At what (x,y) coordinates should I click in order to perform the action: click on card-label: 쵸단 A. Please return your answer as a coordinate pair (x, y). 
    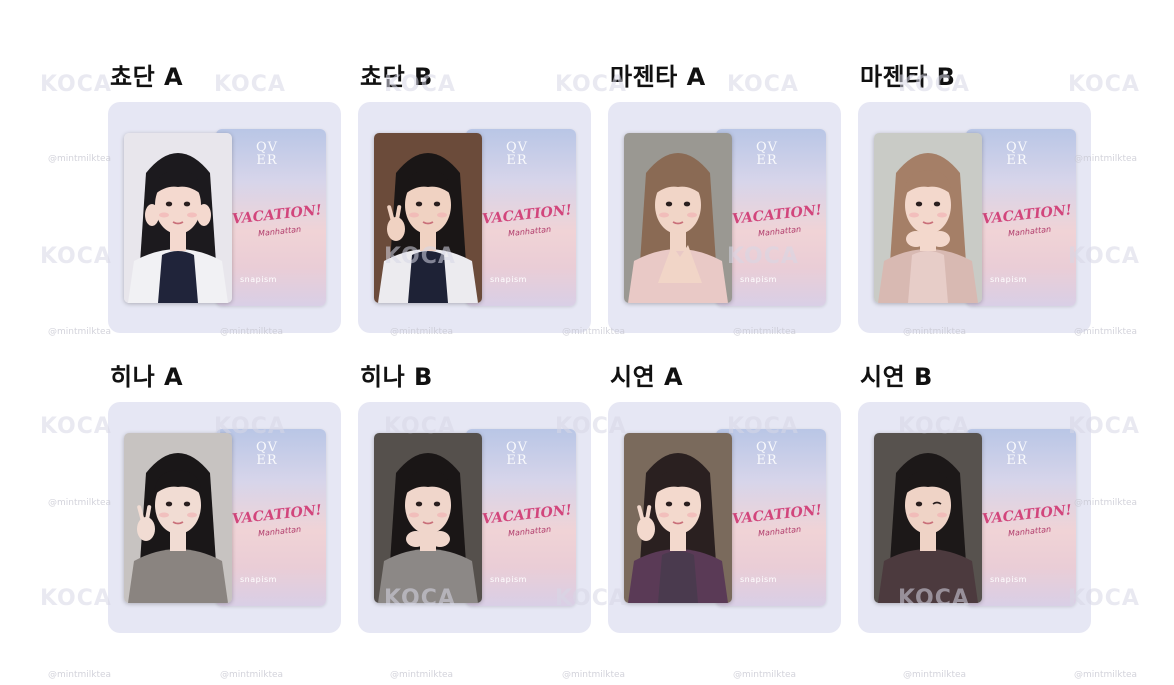
    Looking at the image, I should click on (147, 77).